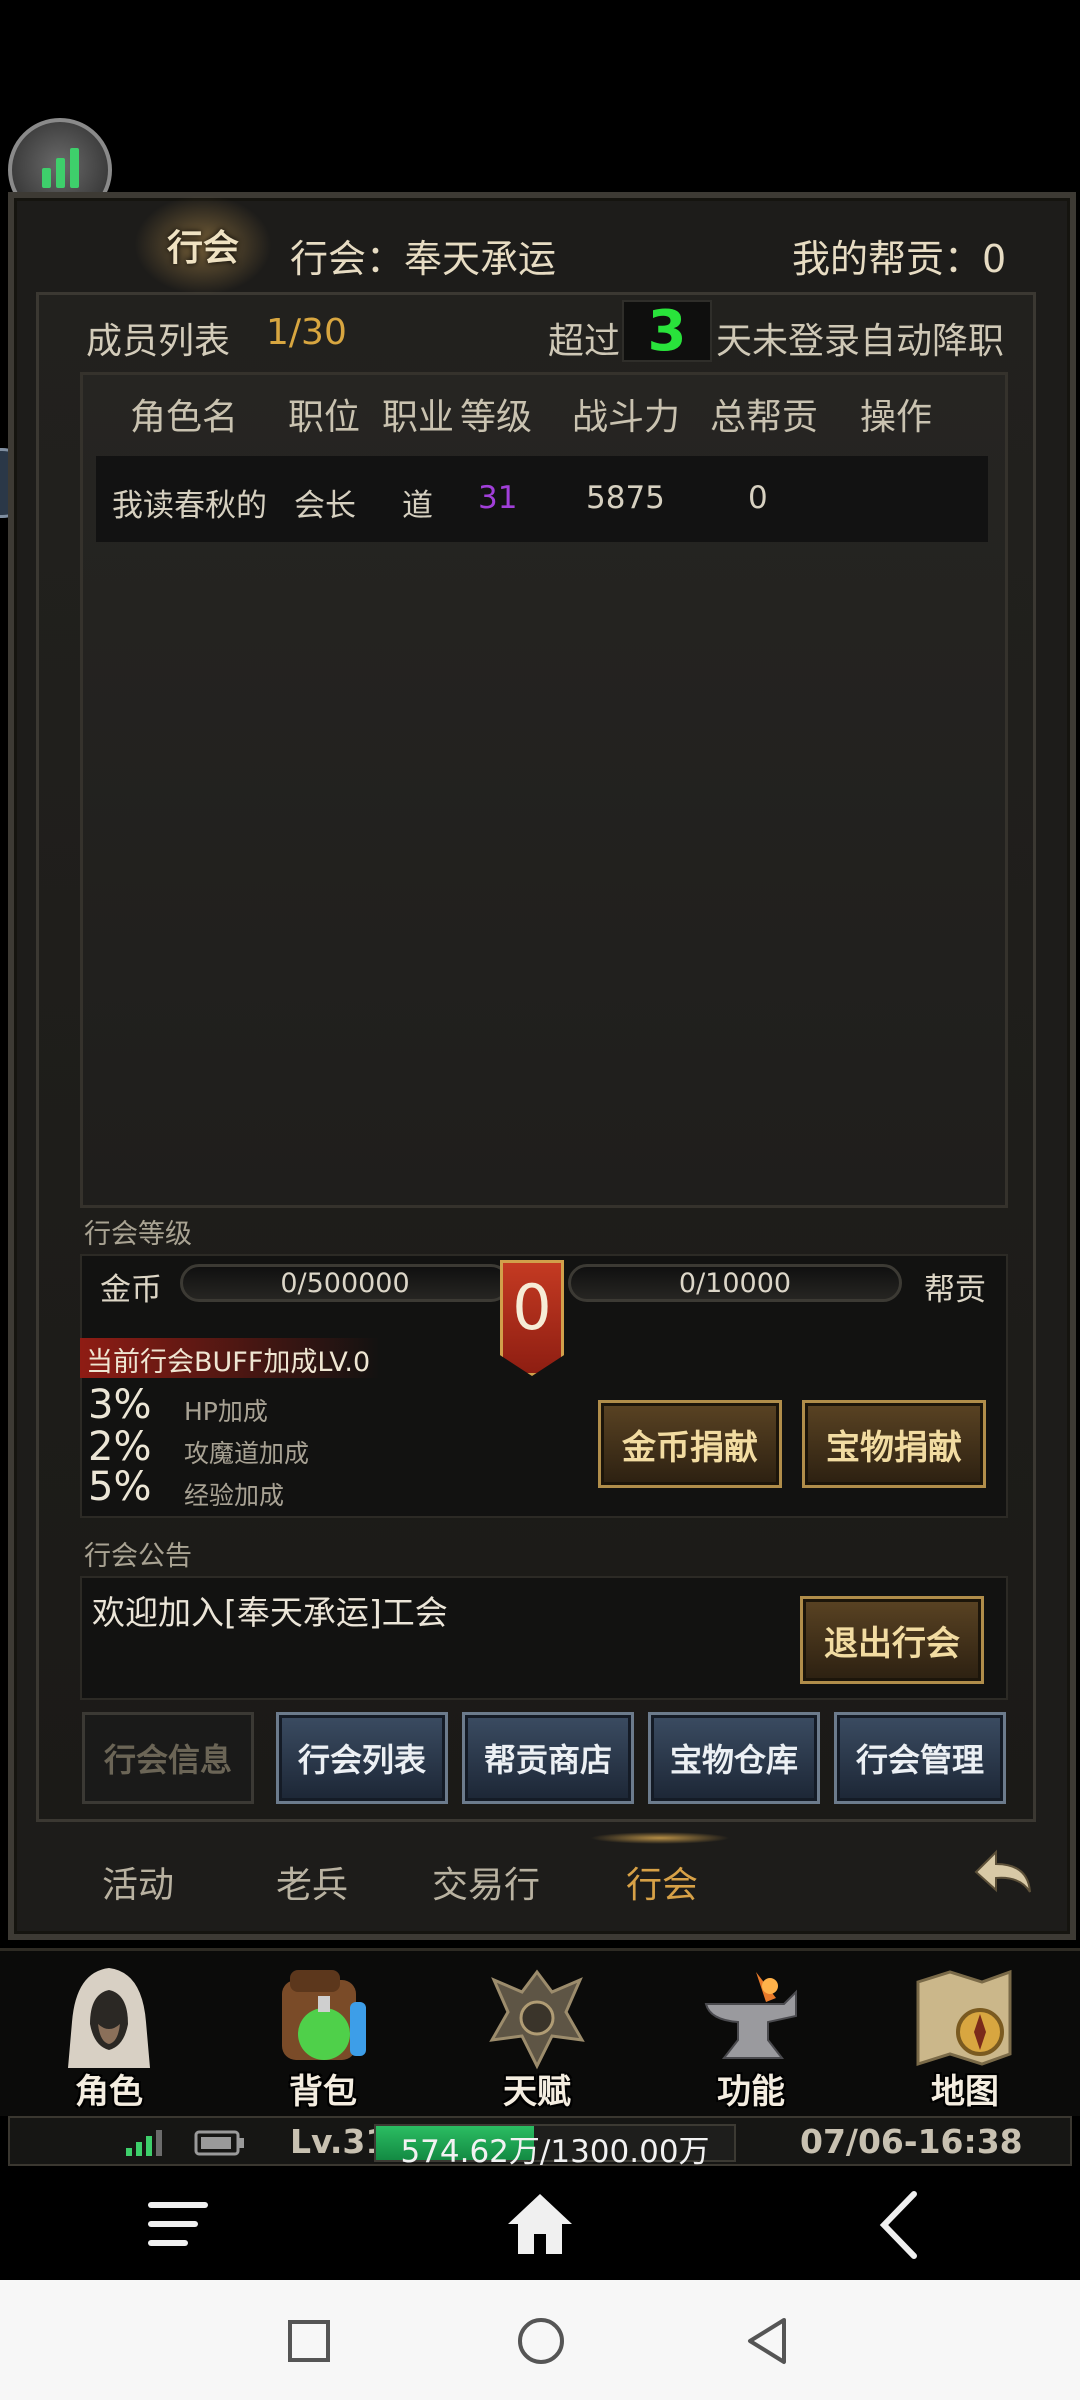  What do you see at coordinates (911, 2141) in the screenshot?
I see `datetime: 07/06-16:38` at bounding box center [911, 2141].